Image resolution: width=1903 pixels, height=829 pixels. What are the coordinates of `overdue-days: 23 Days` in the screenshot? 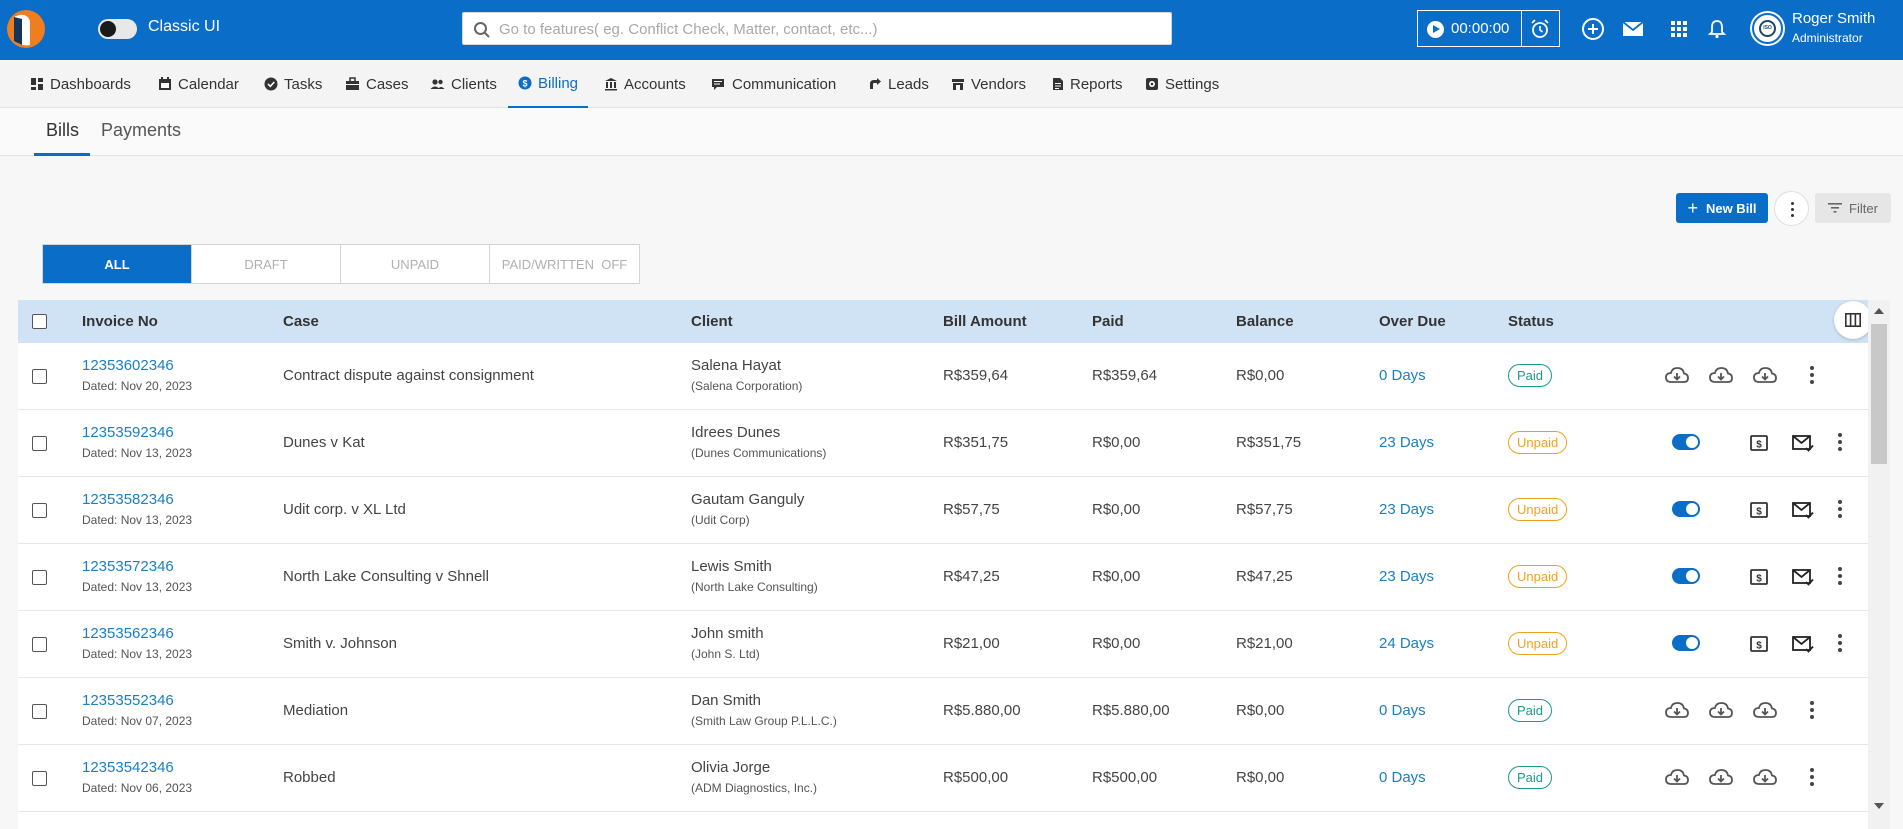 It's located at (1407, 442).